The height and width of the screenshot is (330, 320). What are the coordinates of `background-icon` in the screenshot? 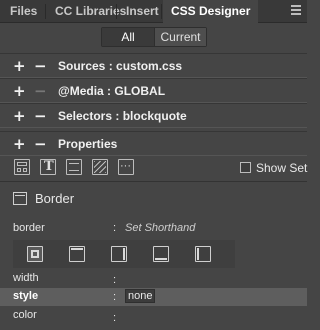 It's located at (100, 167).